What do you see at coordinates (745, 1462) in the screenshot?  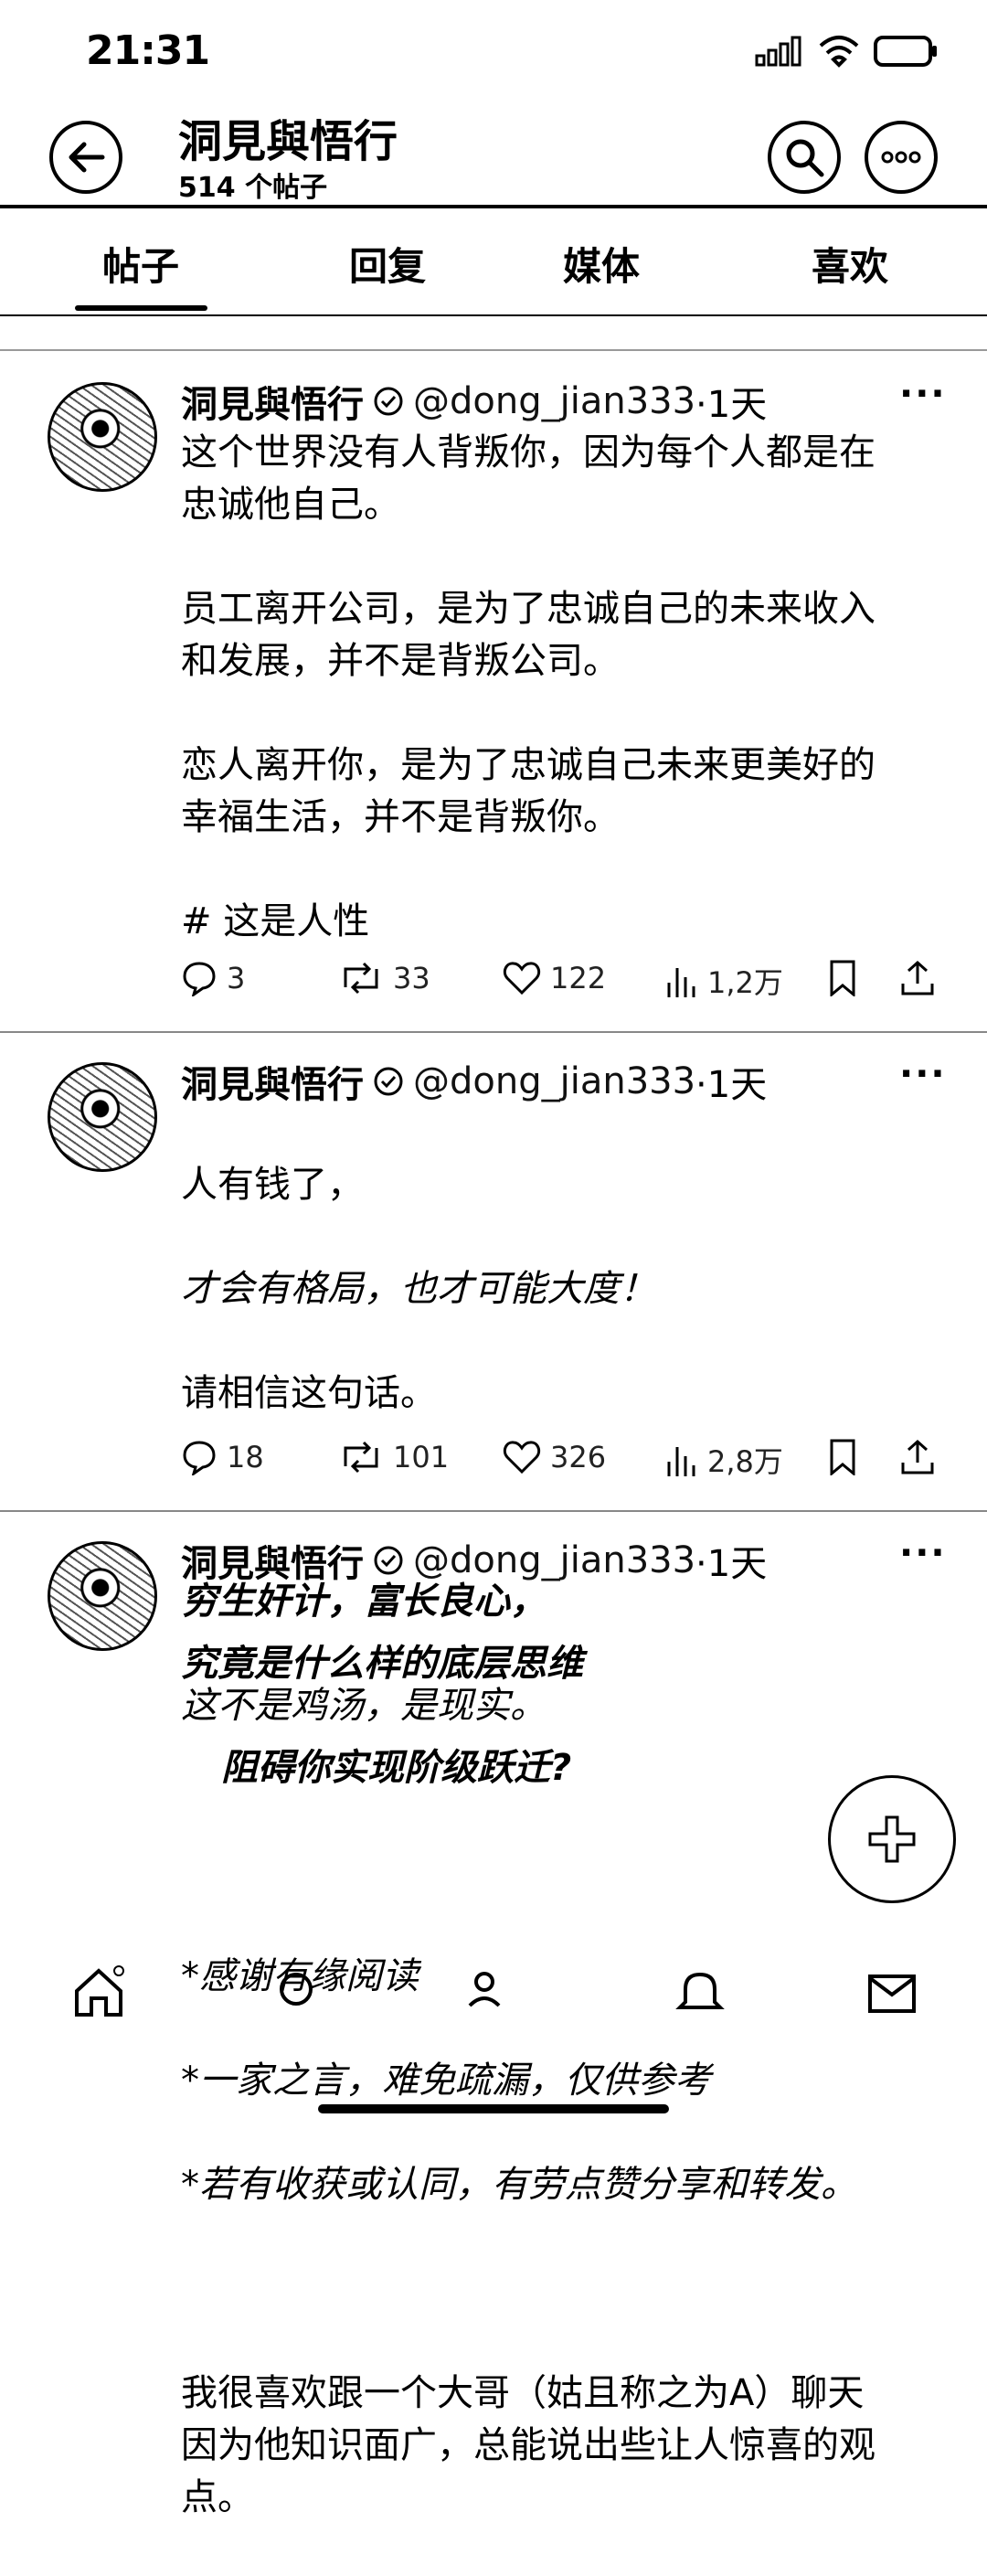 I see `view-count: 2,8万` at bounding box center [745, 1462].